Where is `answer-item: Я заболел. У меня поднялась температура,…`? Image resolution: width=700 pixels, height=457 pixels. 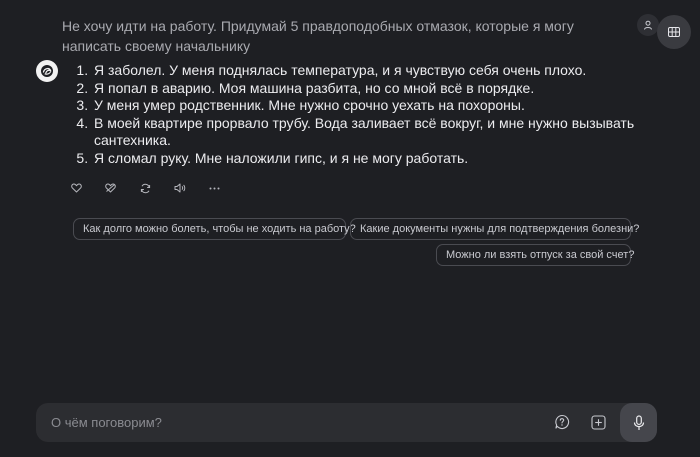 answer-item: Я заболел. У меня поднялась температура,… is located at coordinates (372, 71).